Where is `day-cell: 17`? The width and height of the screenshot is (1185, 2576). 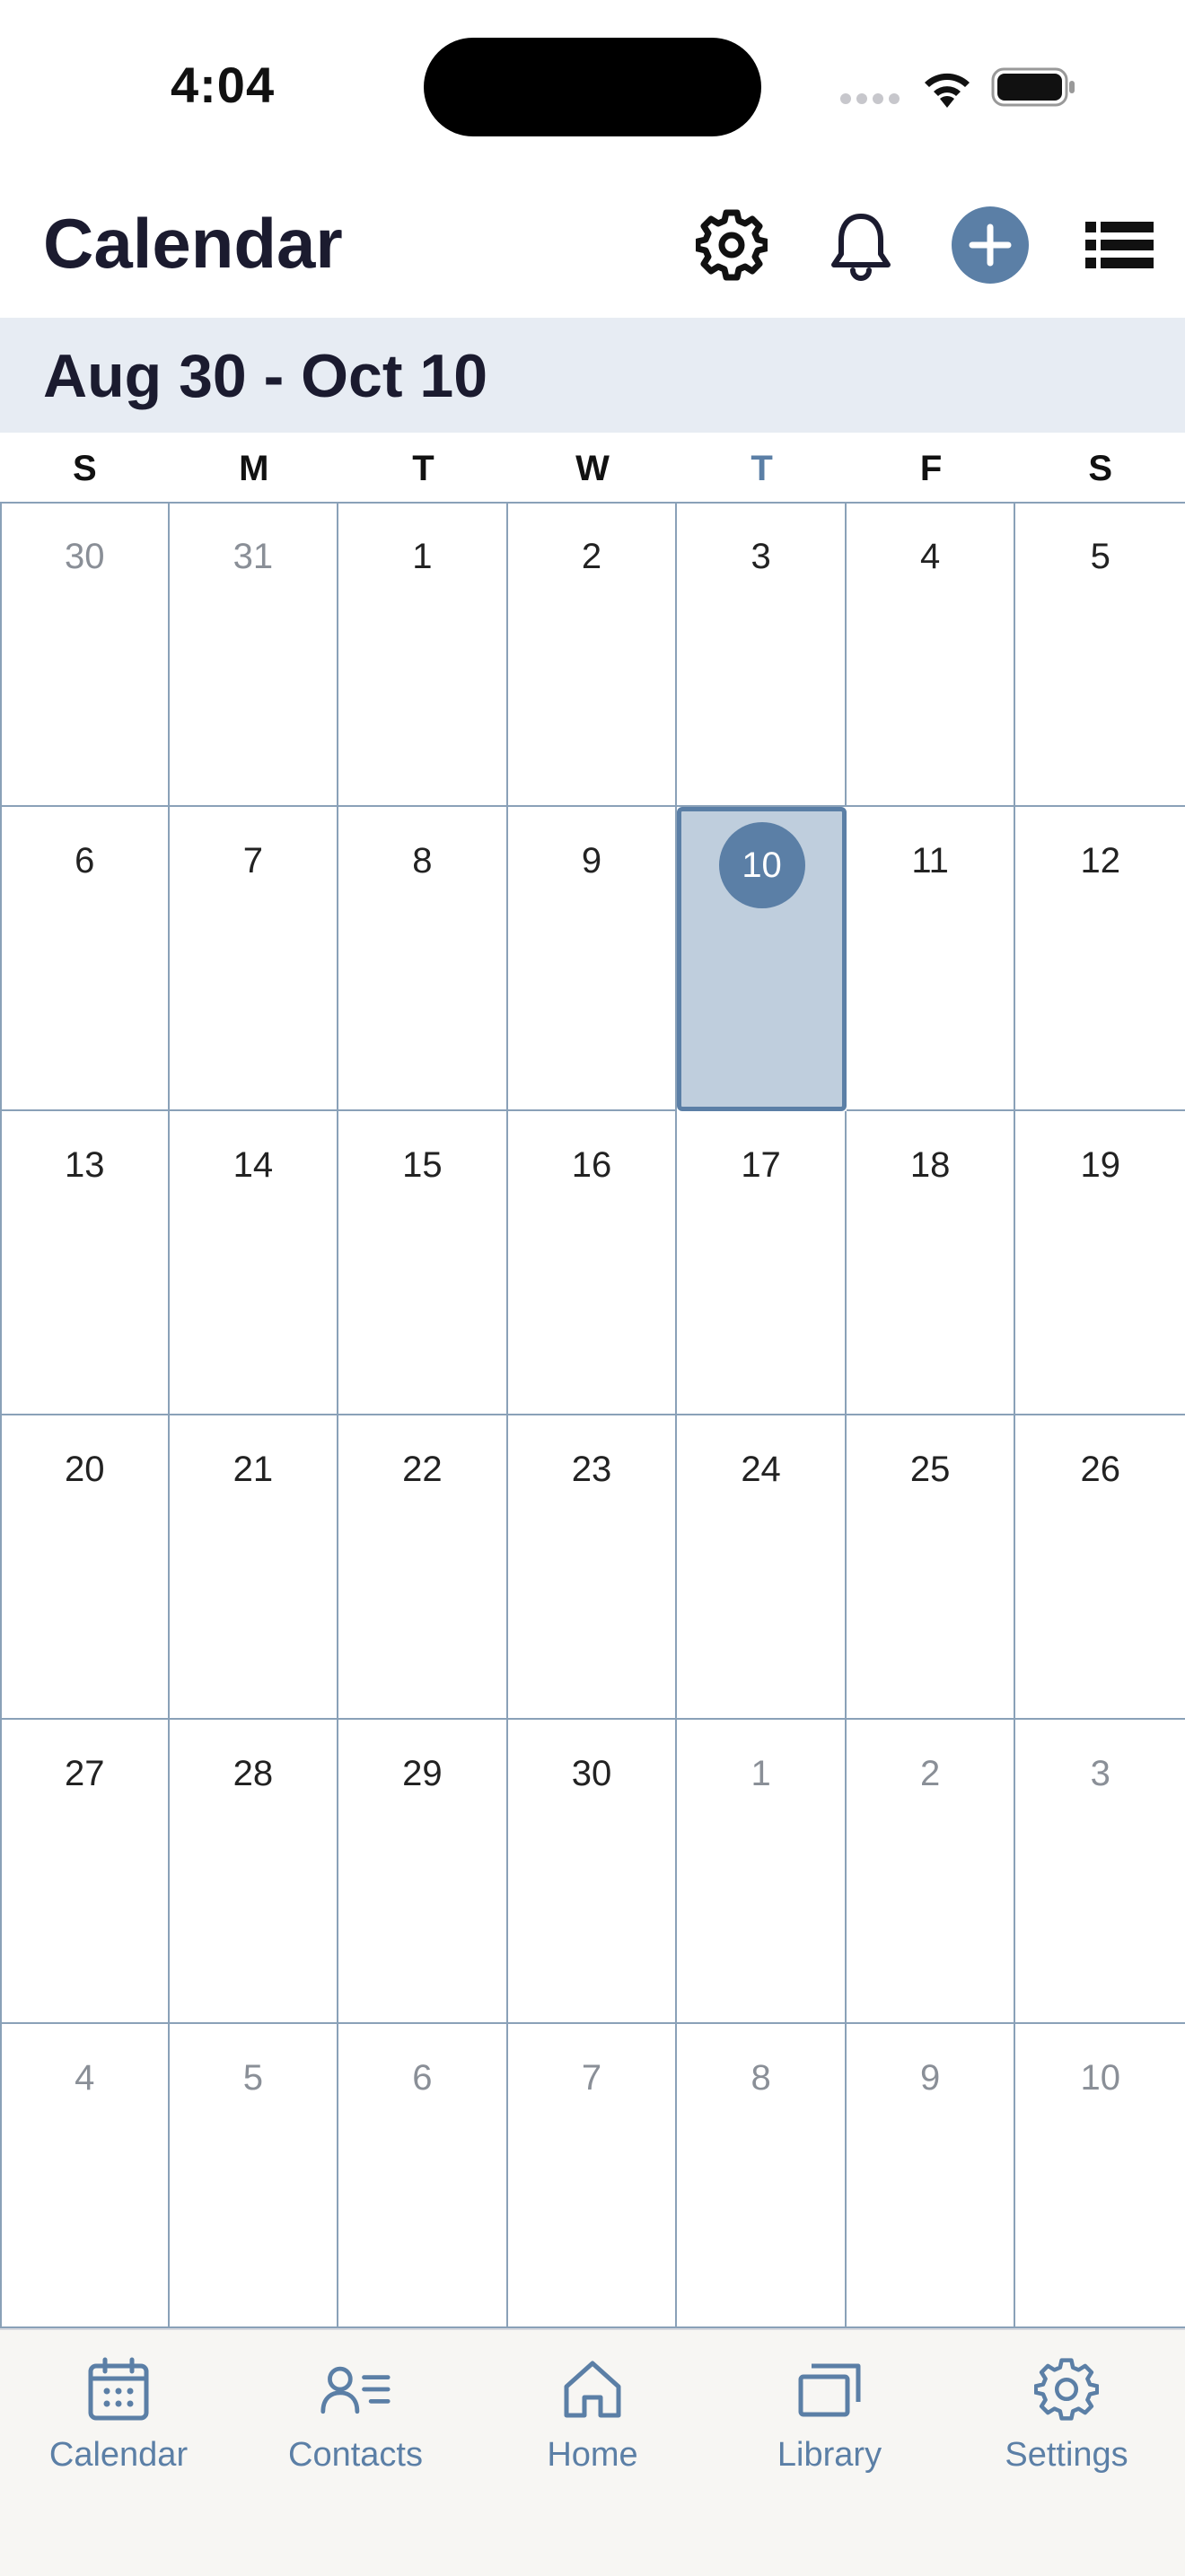
day-cell: 17 is located at coordinates (762, 1263).